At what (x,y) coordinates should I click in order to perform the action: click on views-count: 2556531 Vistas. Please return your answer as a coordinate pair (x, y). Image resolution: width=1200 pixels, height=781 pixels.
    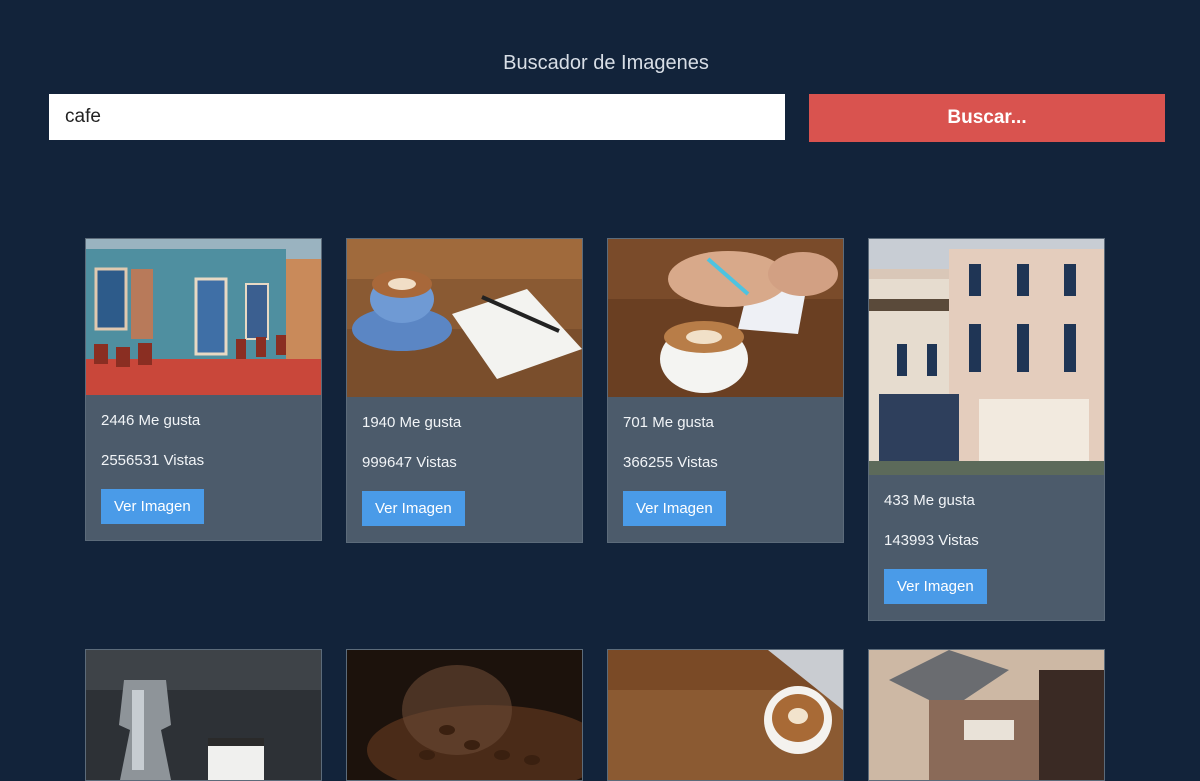
    Looking at the image, I should click on (153, 460).